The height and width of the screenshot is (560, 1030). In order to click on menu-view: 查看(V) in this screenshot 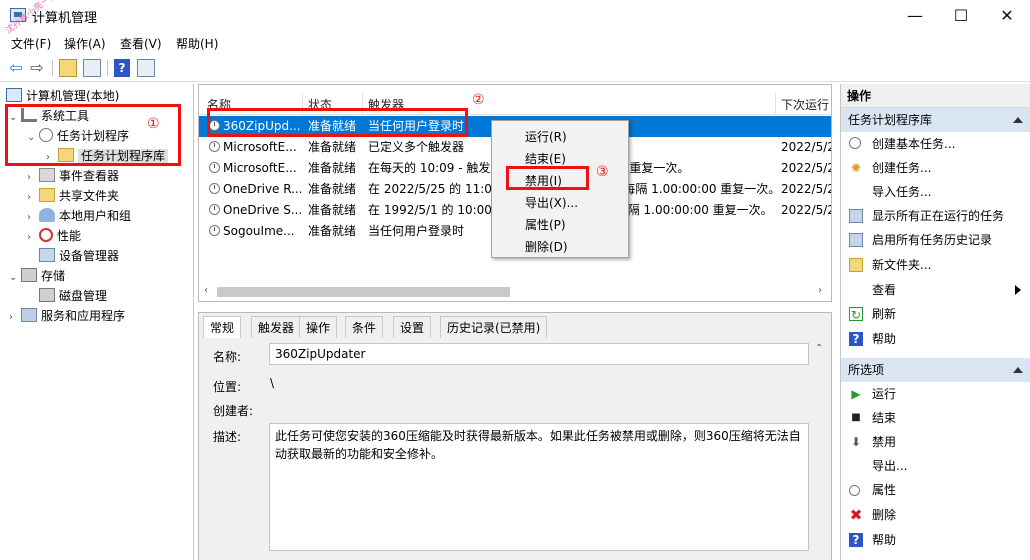, I will do `click(141, 43)`.